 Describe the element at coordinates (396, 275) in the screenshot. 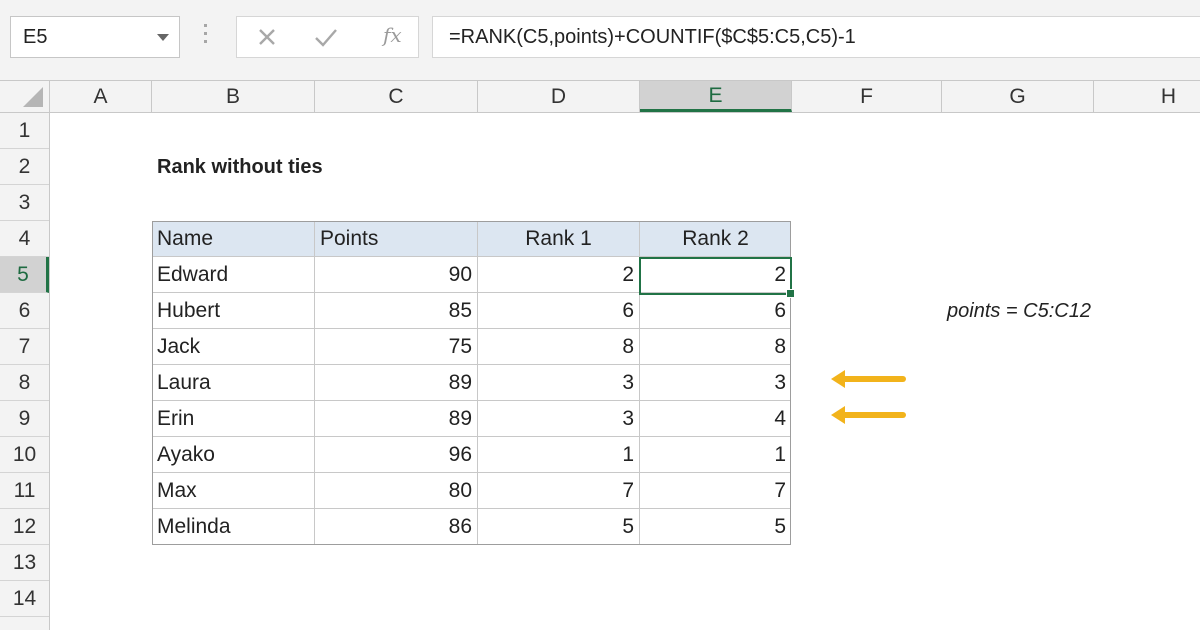

I see `table-cell-points: 90` at that location.